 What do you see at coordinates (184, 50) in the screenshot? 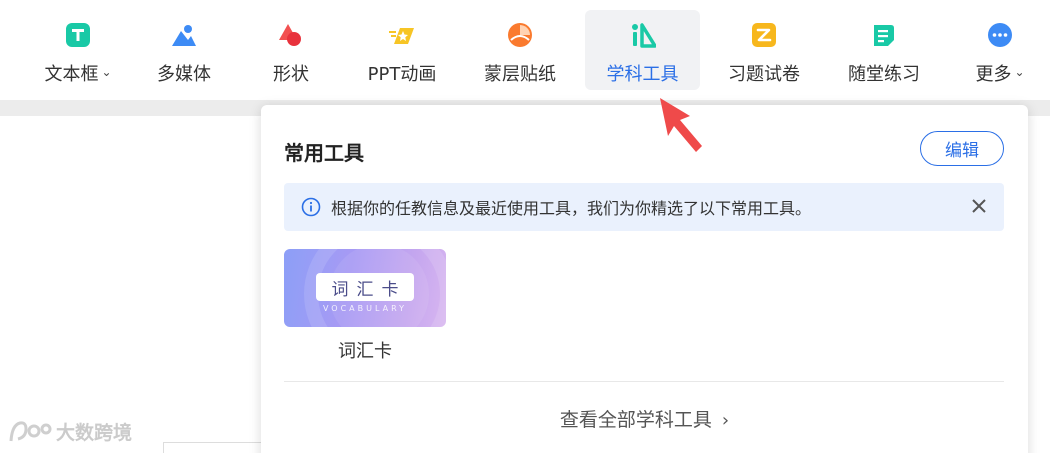
I see `toolbar-item-multimedia: 多媒体` at bounding box center [184, 50].